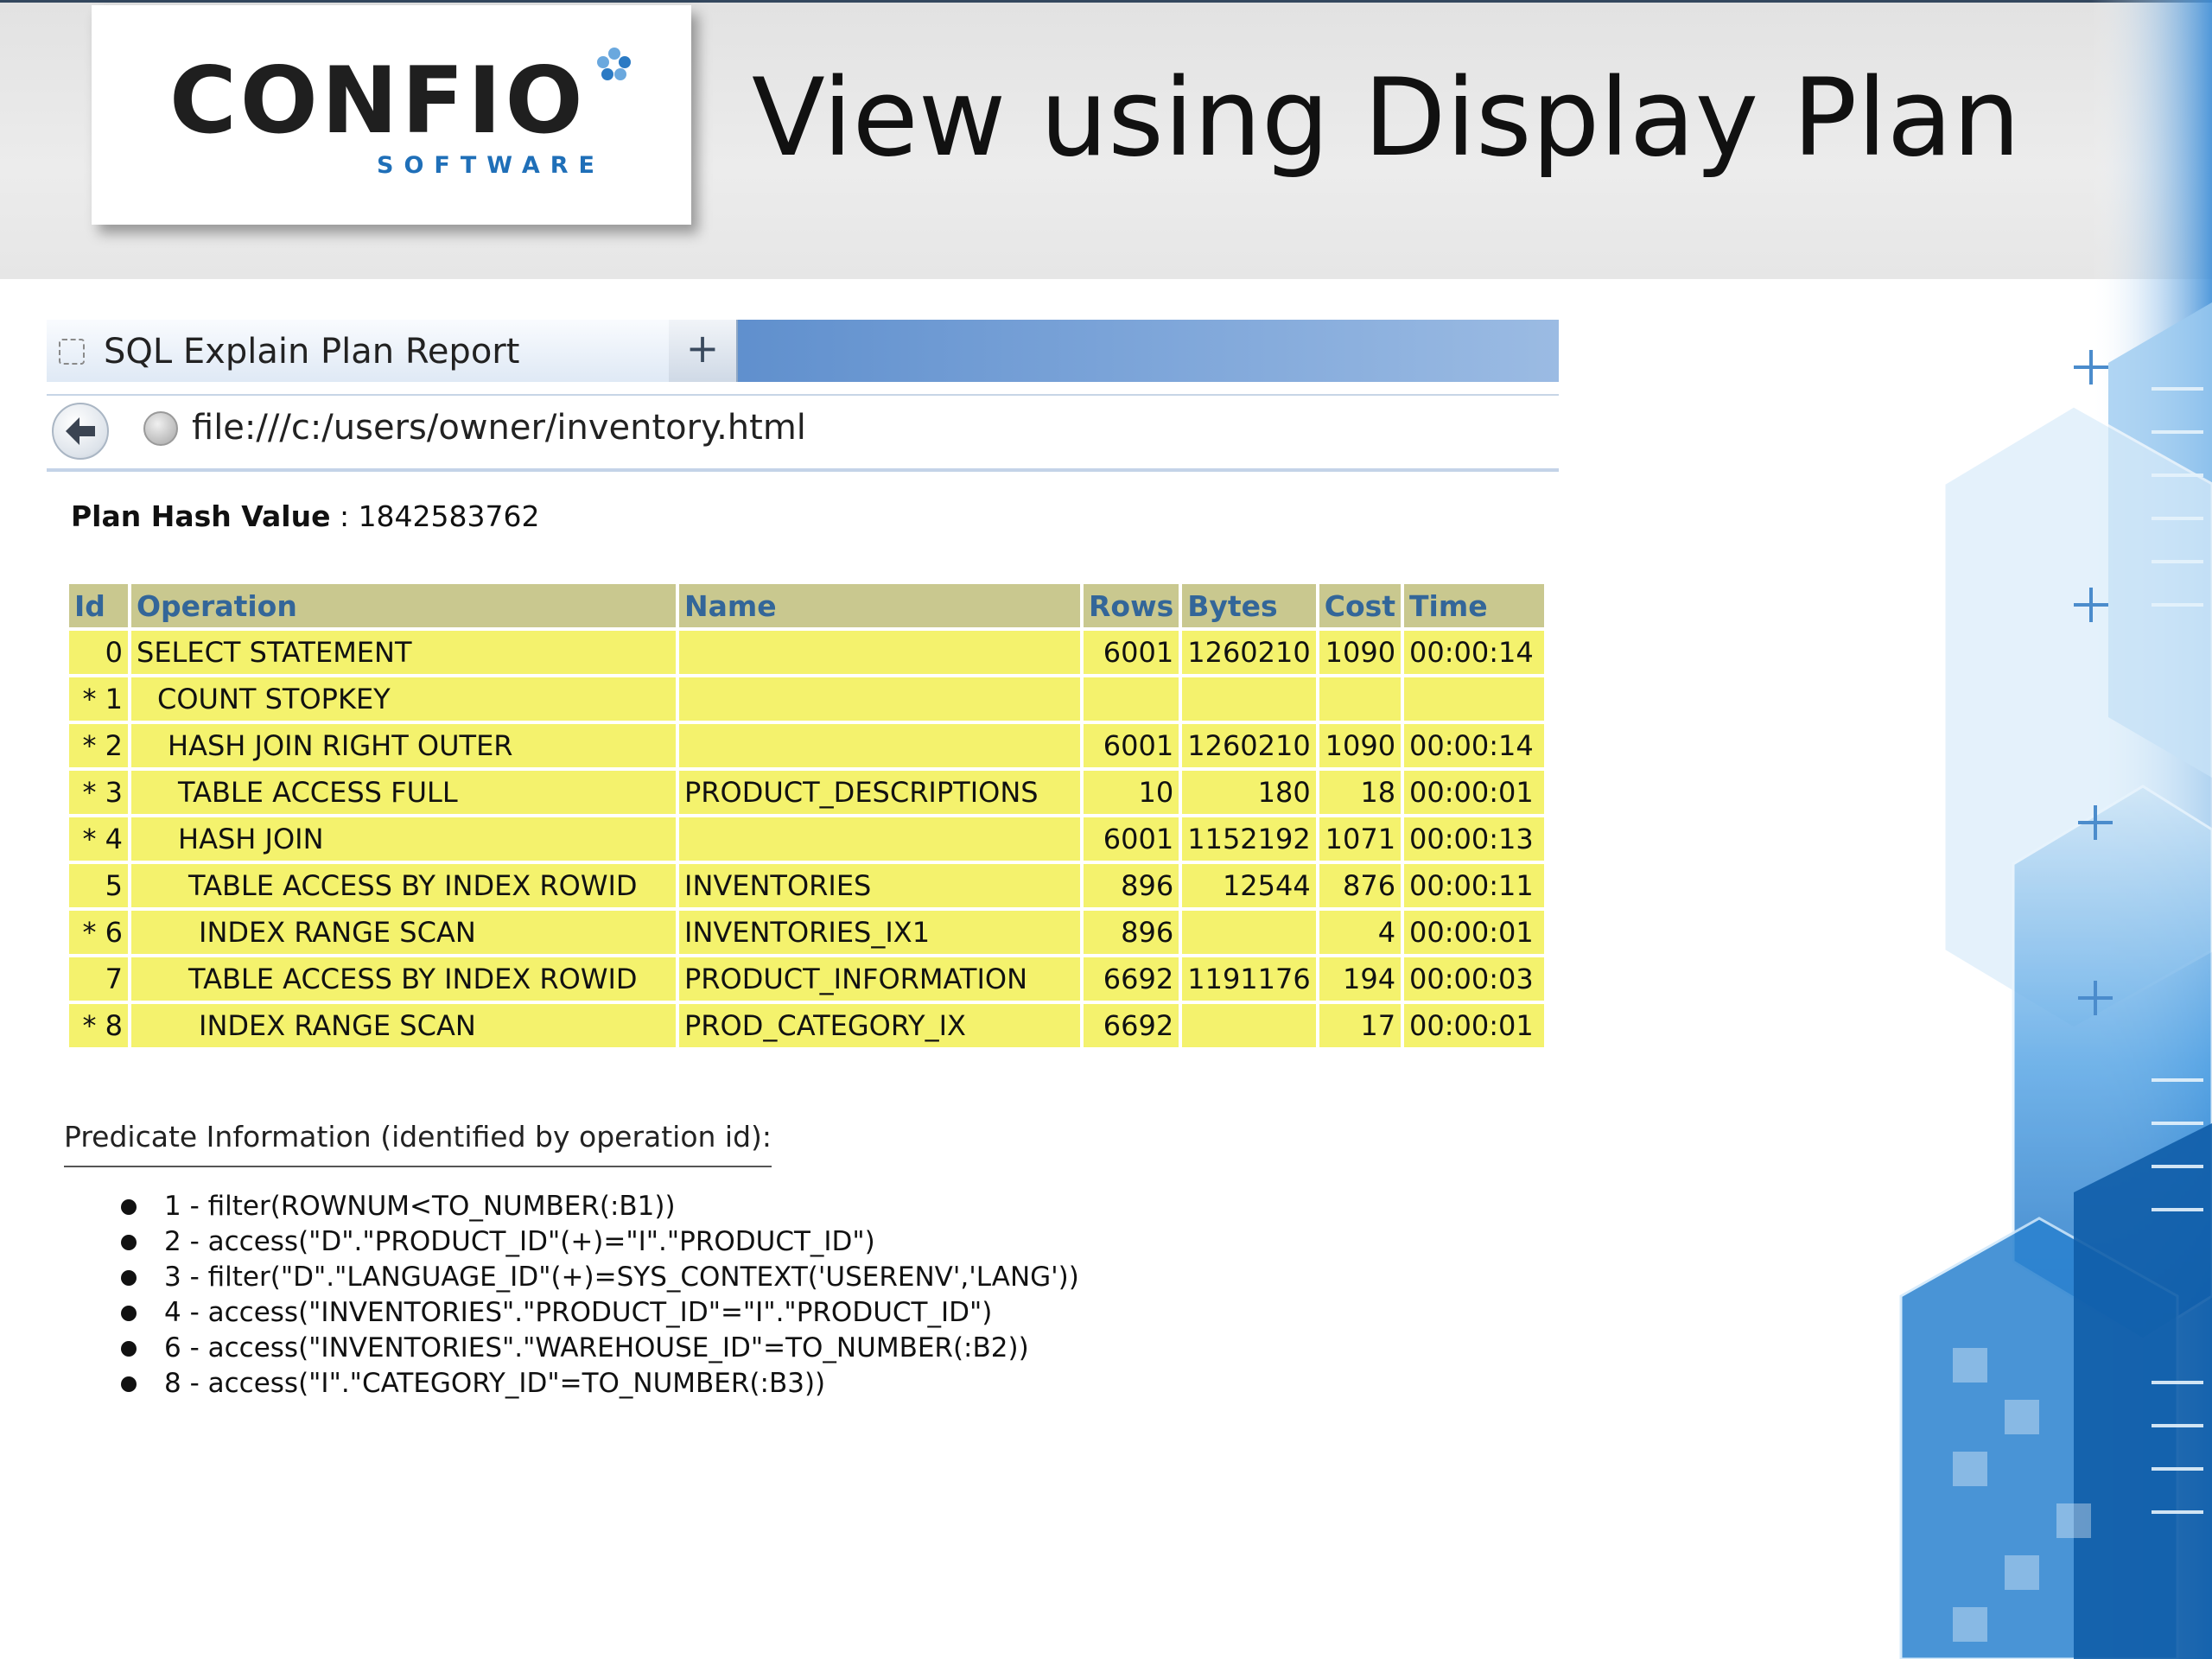  Describe the element at coordinates (98, 885) in the screenshot. I see `cell-id: 5` at that location.